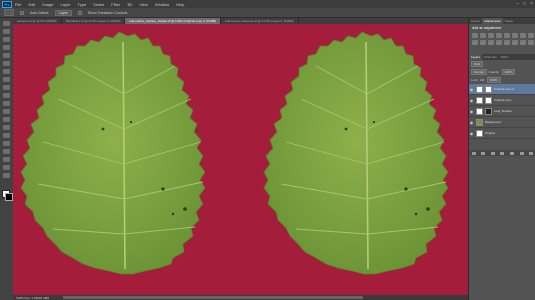 This screenshot has height=300, width=535. Describe the element at coordinates (115, 4) in the screenshot. I see `menu-filter: Filter` at that location.